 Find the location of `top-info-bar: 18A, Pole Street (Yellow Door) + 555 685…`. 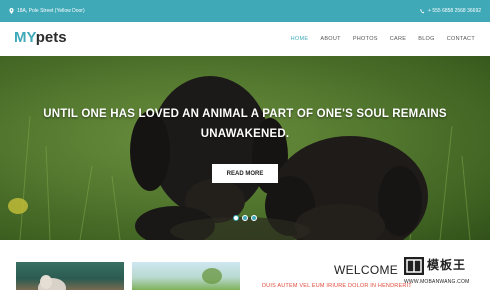

top-info-bar: 18A, Pole Street (Yellow Door) + 555 685… is located at coordinates (245, 11).